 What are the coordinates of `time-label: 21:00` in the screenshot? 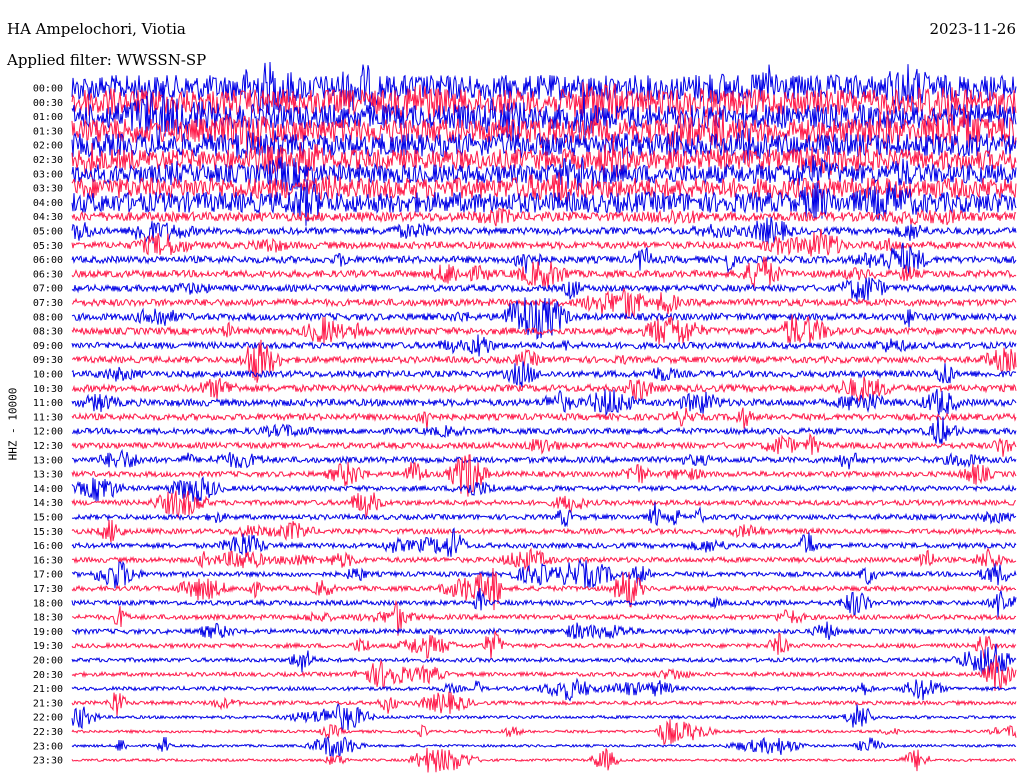 It's located at (48, 689).